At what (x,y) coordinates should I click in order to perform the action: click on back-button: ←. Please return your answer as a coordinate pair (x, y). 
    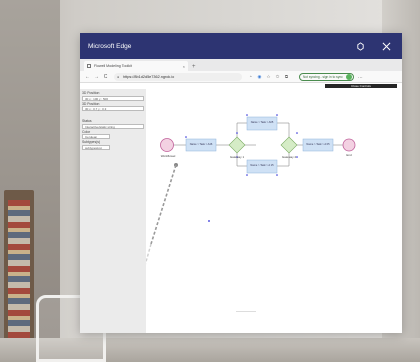
    Looking at the image, I should click on (87, 77).